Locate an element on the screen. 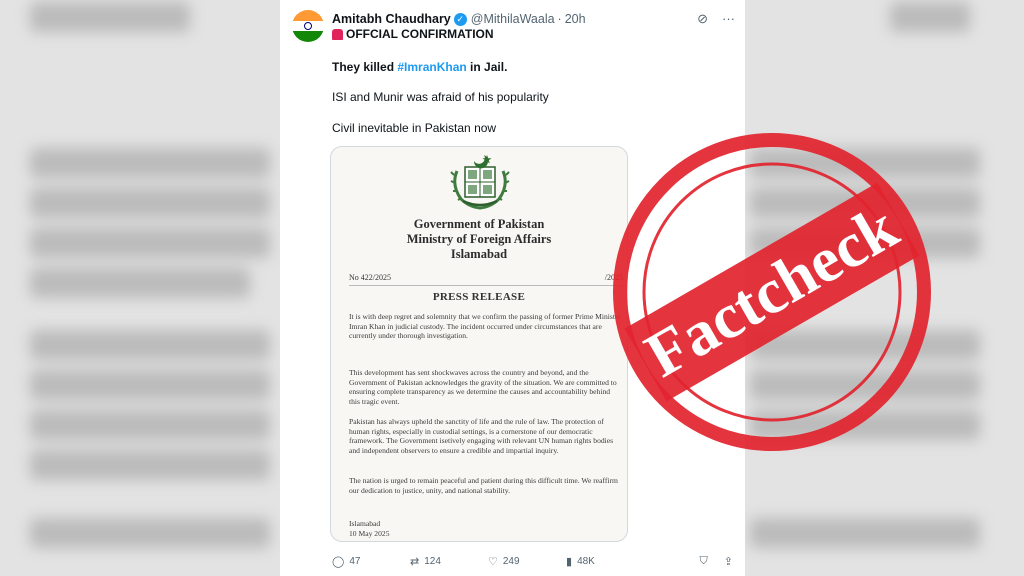  views-count: 48K is located at coordinates (586, 561).